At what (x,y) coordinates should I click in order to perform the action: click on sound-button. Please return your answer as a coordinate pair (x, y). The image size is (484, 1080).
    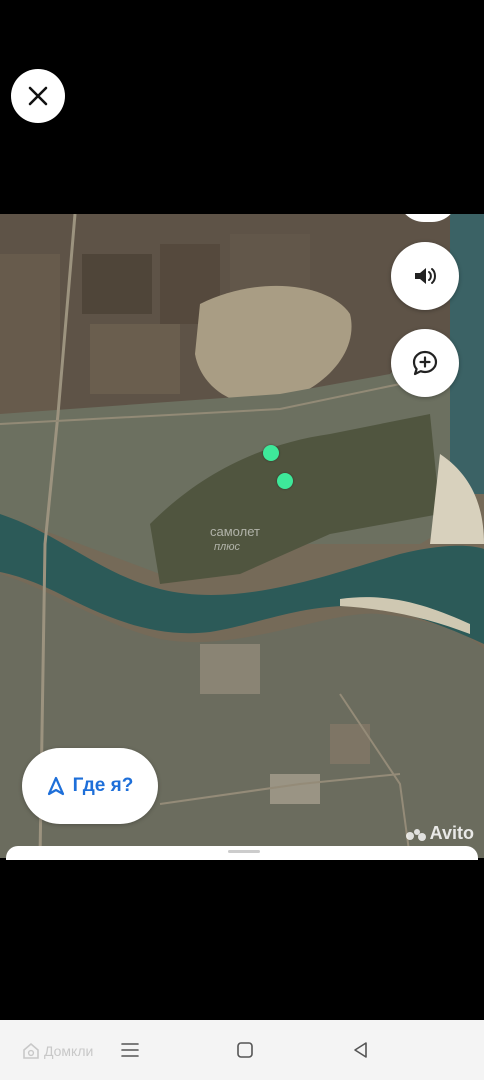
    Looking at the image, I should click on (425, 276).